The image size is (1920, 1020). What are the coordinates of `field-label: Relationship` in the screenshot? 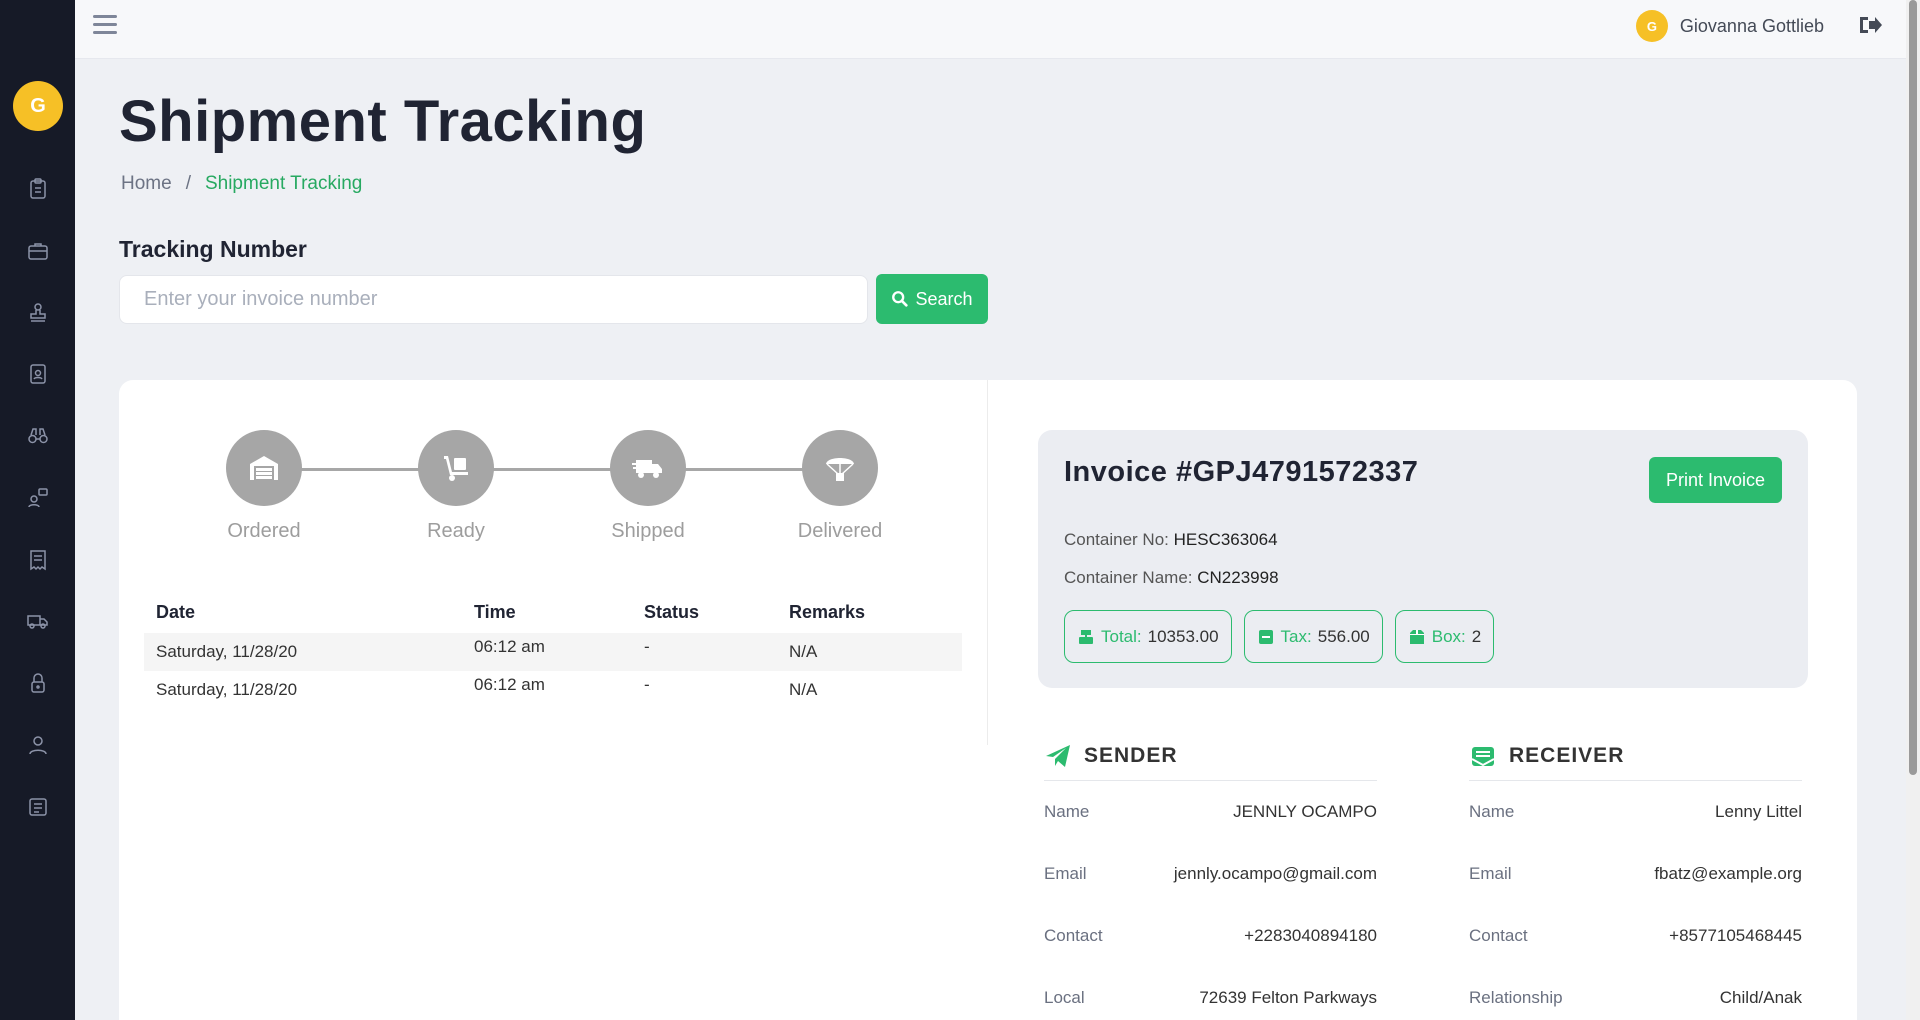 It's located at (1516, 997).